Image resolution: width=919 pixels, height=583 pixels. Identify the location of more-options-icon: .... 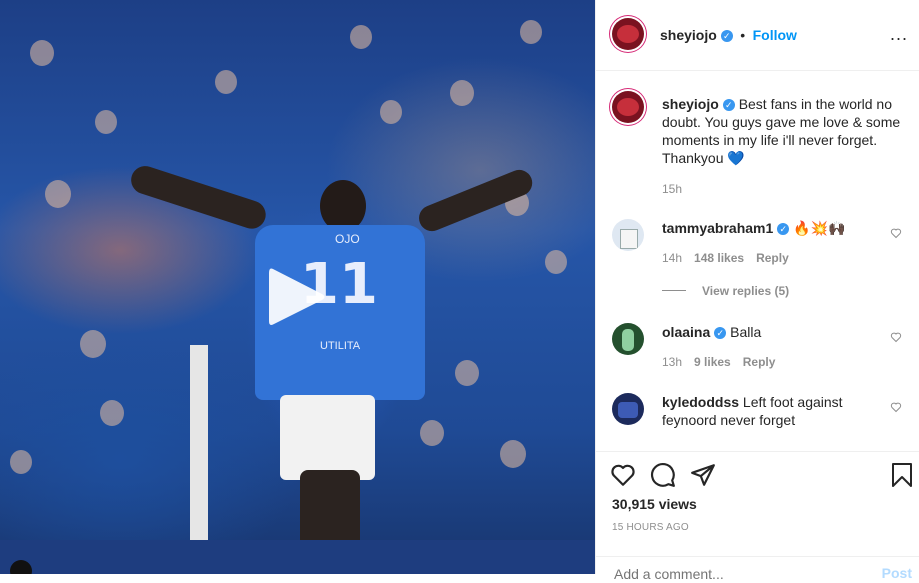
(899, 34).